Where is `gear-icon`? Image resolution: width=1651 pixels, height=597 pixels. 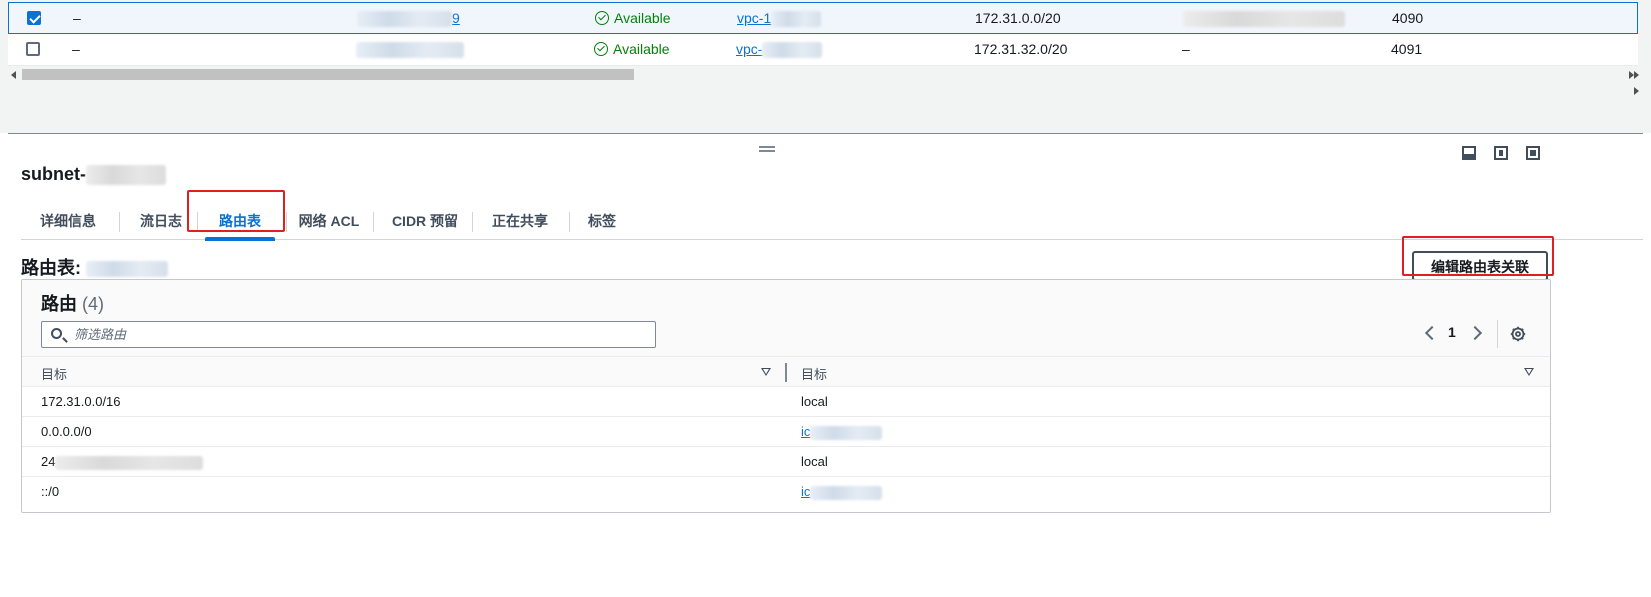
gear-icon is located at coordinates (1518, 334).